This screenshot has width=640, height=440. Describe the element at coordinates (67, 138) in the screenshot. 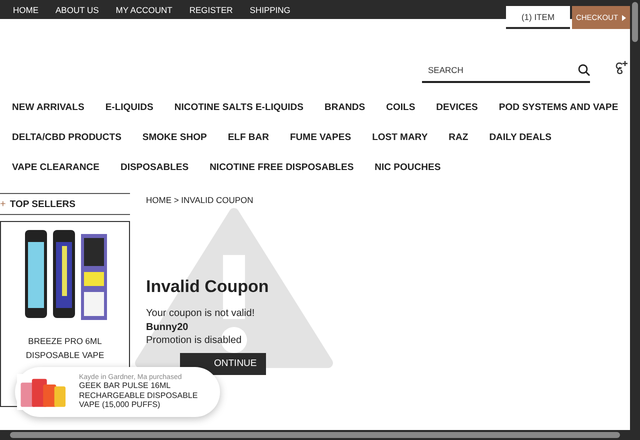

I see `category-link: DELTA/CBD PRODUCTS` at that location.